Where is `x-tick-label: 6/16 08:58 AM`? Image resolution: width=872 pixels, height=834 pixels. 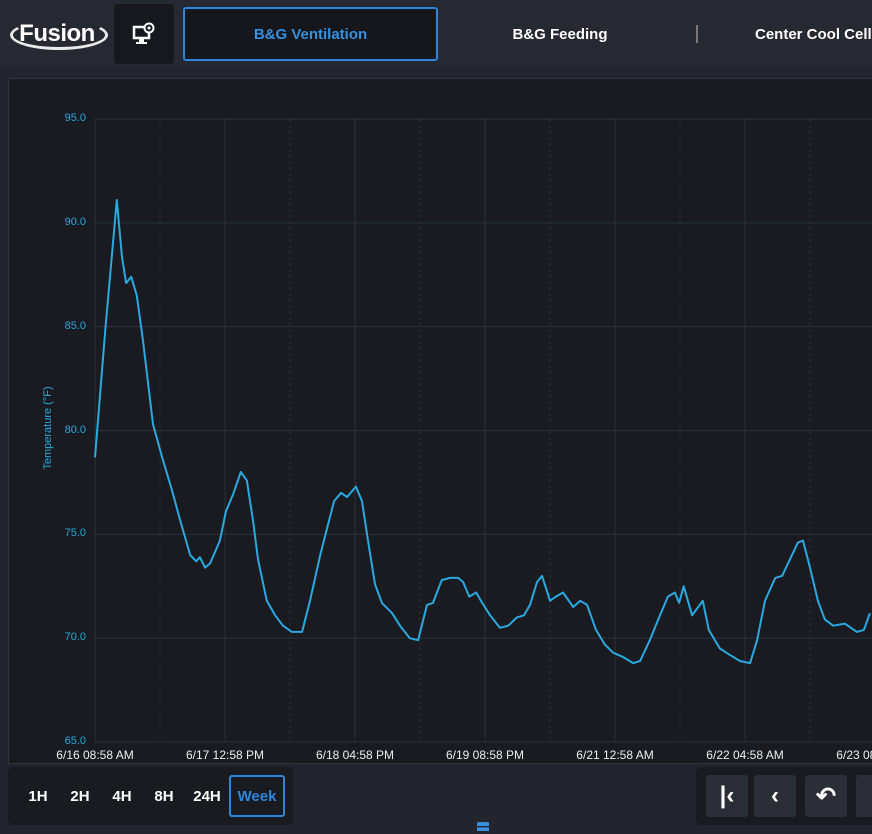 x-tick-label: 6/16 08:58 AM is located at coordinates (95, 755).